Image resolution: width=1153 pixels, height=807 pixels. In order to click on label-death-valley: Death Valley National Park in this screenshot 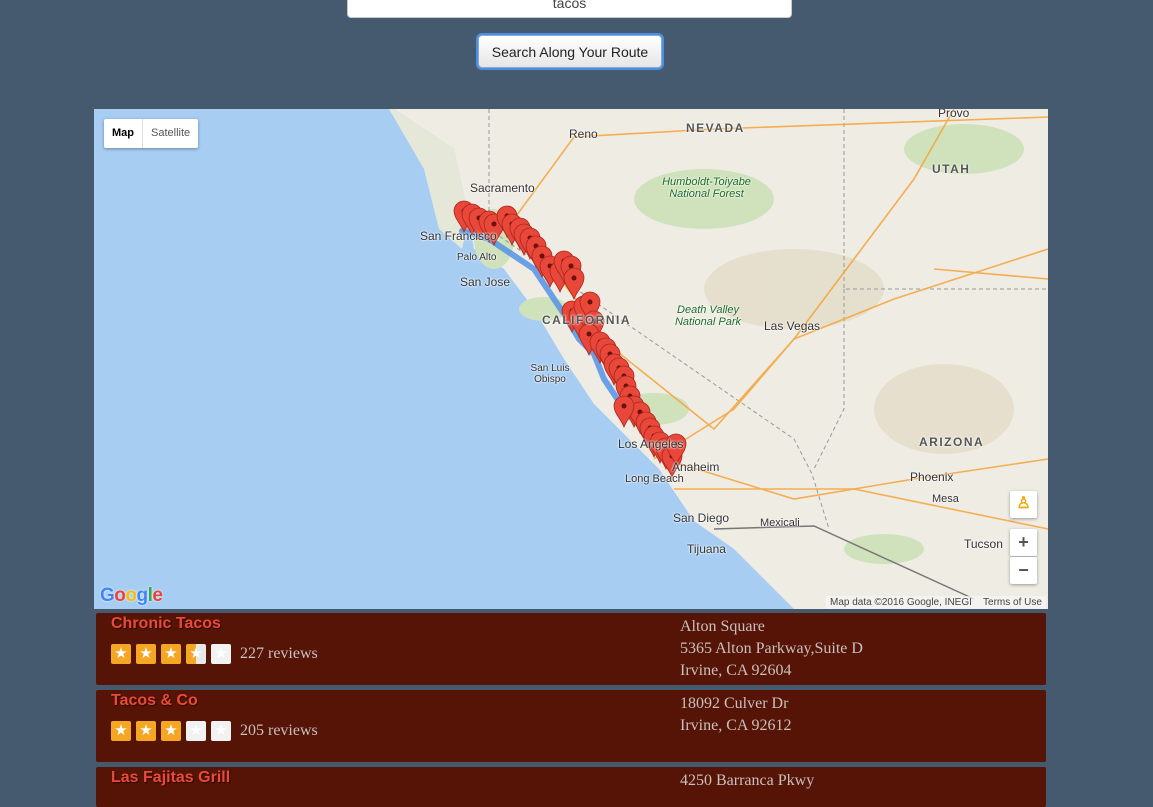, I will do `click(708, 316)`.